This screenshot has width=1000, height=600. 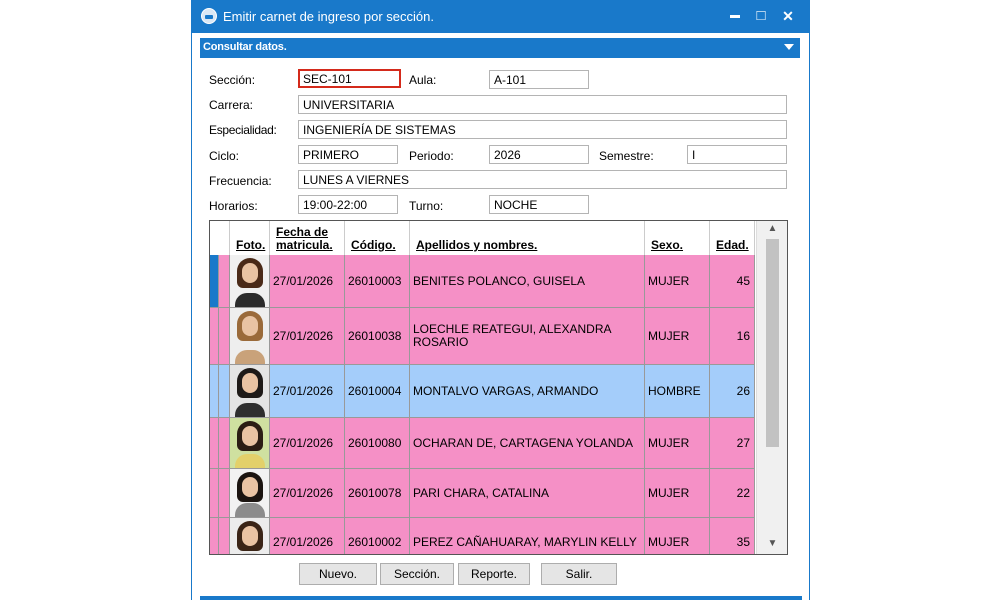 What do you see at coordinates (377, 536) in the screenshot?
I see `cell-codigo: 26010002` at bounding box center [377, 536].